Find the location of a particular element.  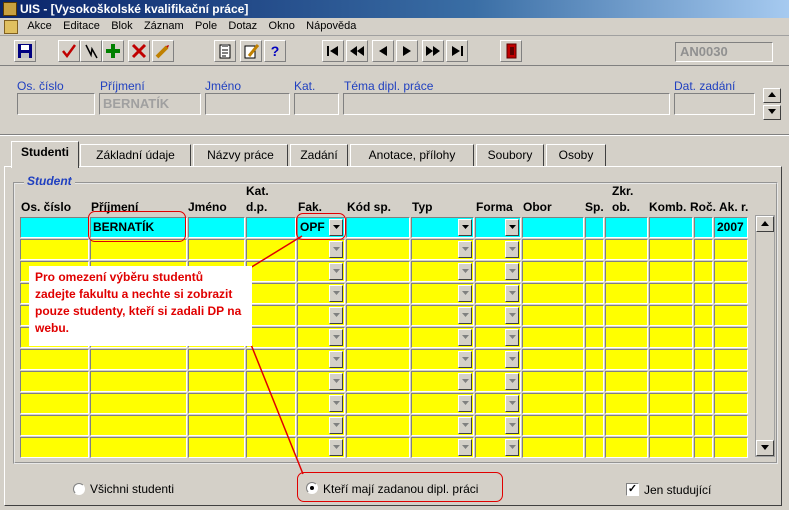

radio-with-thesis is located at coordinates (312, 488).